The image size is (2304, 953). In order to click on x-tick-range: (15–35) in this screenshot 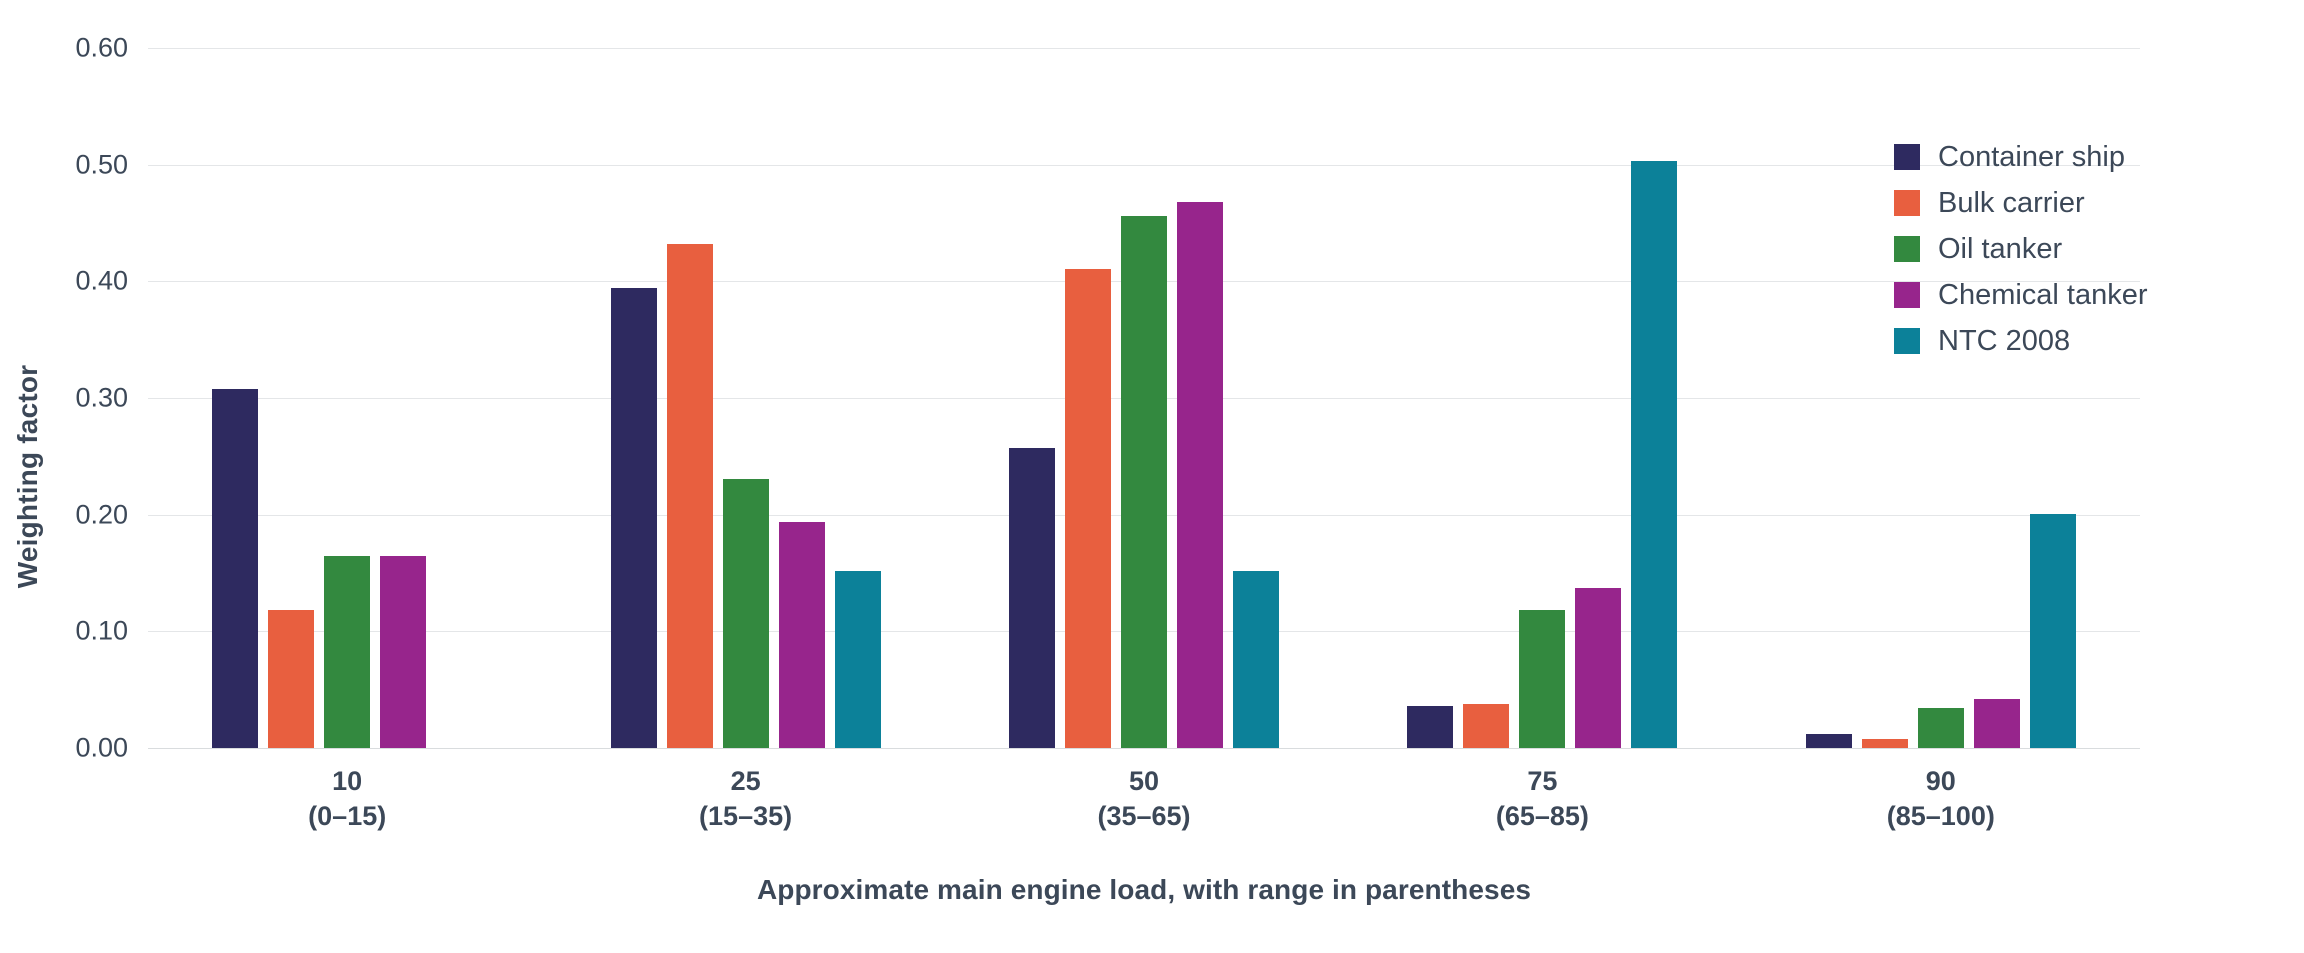, I will do `click(746, 815)`.